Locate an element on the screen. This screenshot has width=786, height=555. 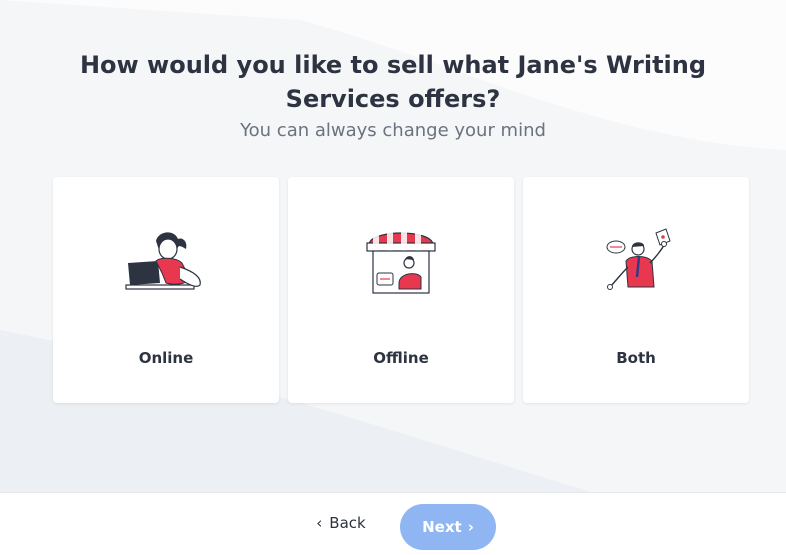
back-button: ‹ Back is located at coordinates (341, 523).